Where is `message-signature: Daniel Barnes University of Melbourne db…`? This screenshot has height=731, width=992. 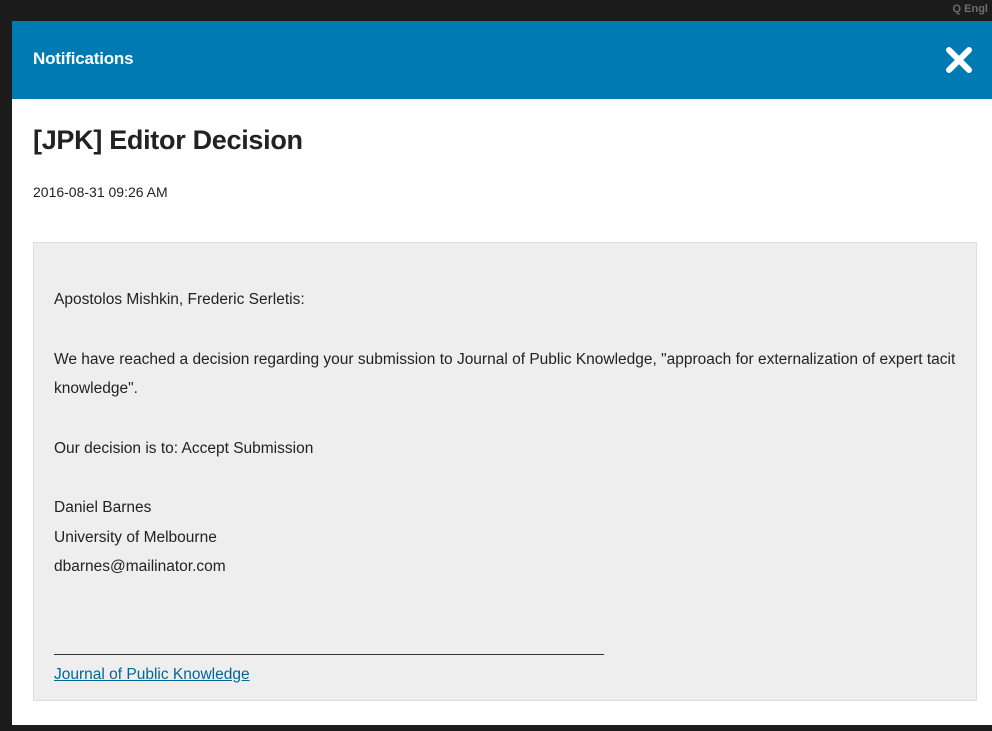 message-signature: Daniel Barnes University of Melbourne db… is located at coordinates (505, 537).